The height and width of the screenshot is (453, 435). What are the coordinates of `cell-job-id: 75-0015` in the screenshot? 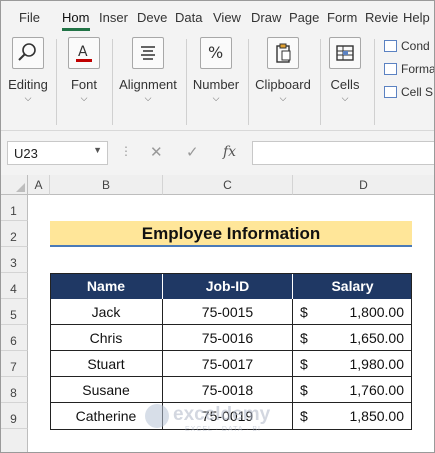 It's located at (228, 312).